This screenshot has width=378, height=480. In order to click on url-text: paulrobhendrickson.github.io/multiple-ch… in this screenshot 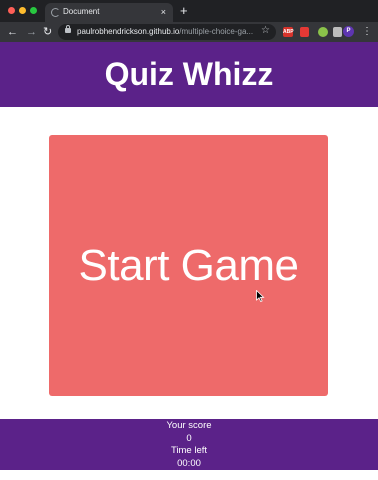, I will do `click(165, 31)`.